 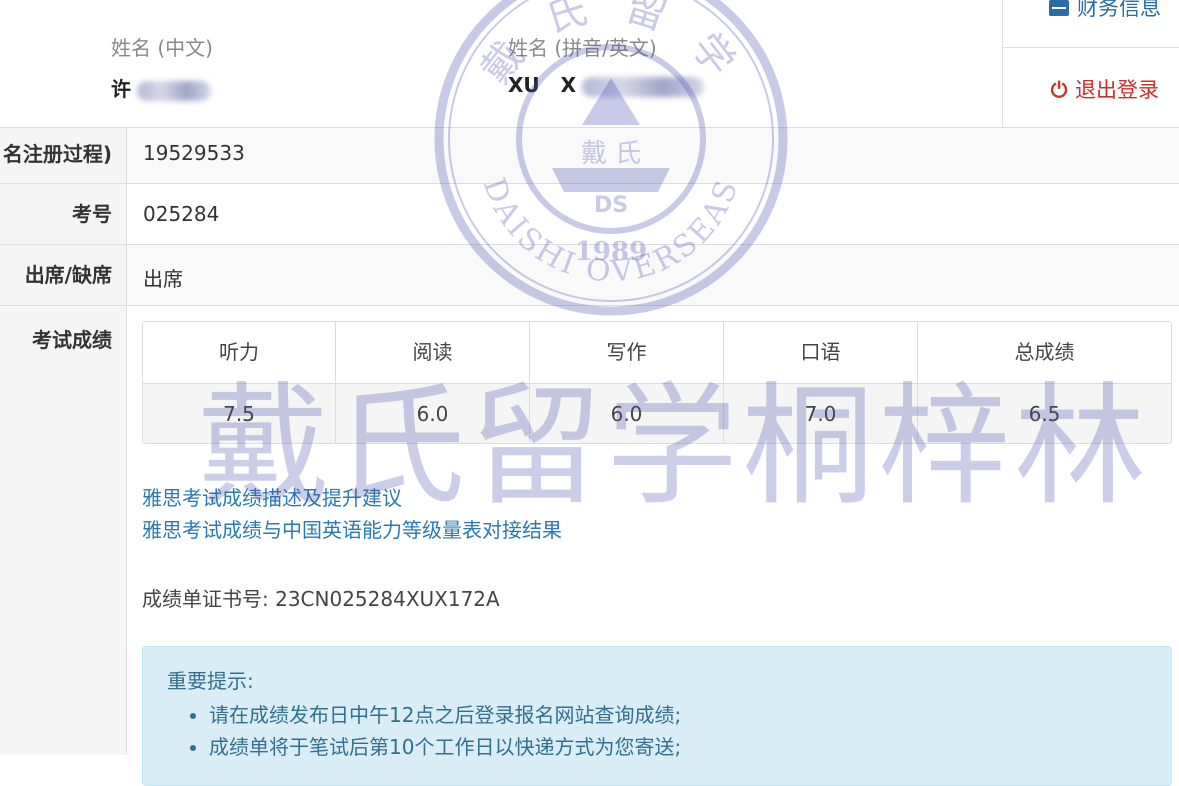 What do you see at coordinates (589, 275) in the screenshot?
I see `attendance-row: 出席/缺席 出席` at bounding box center [589, 275].